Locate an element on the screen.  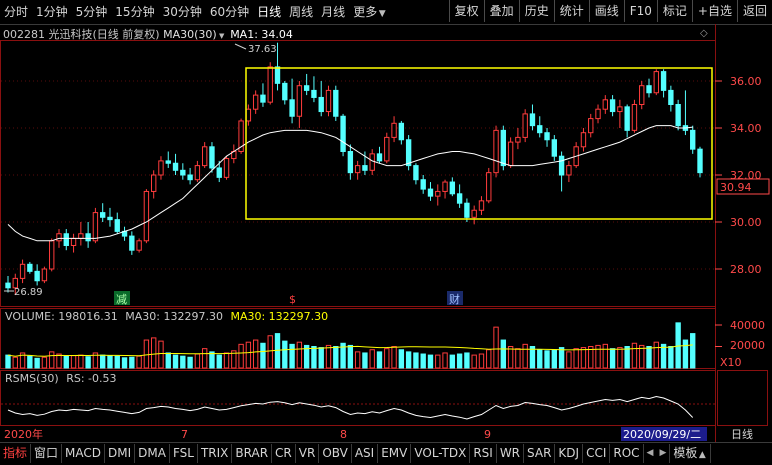
price-tick-28: 28.00 is located at coordinates (746, 269).